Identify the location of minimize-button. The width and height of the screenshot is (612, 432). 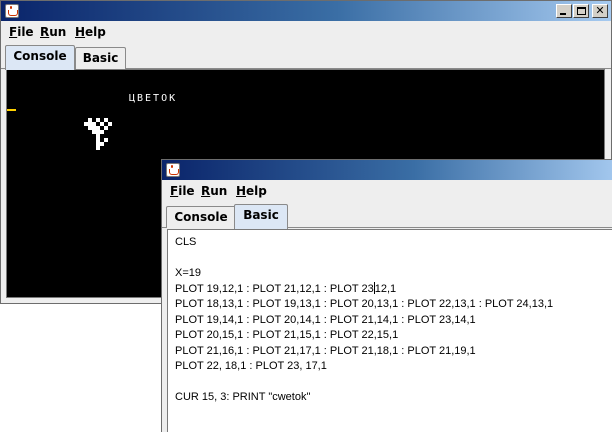
(564, 11).